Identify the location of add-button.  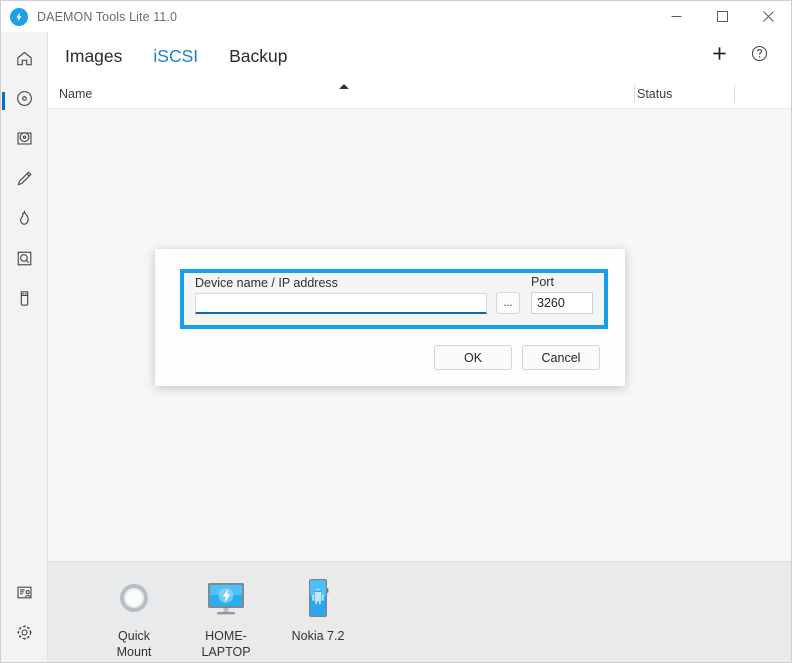
(719, 56).